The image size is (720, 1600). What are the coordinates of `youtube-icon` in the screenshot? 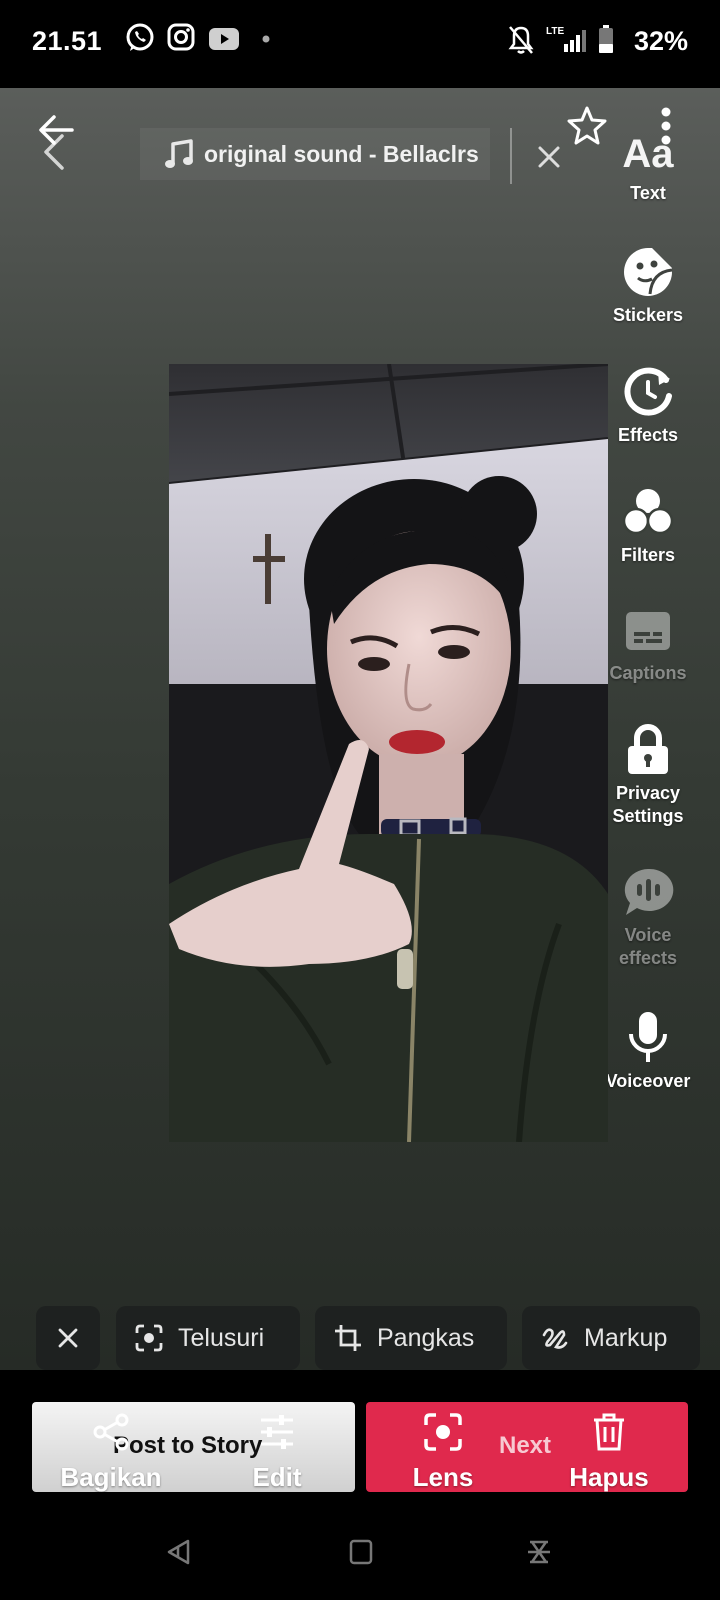 It's located at (224, 39).